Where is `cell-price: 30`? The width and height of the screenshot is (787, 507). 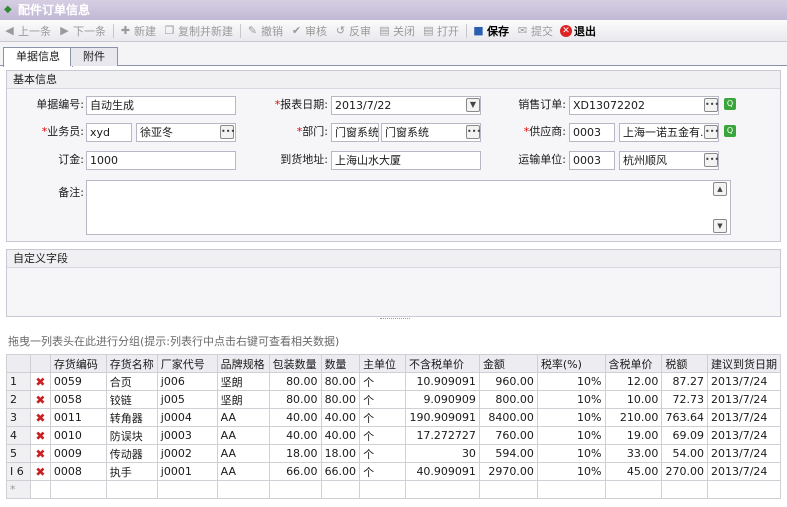
cell-price: 30 is located at coordinates (442, 453).